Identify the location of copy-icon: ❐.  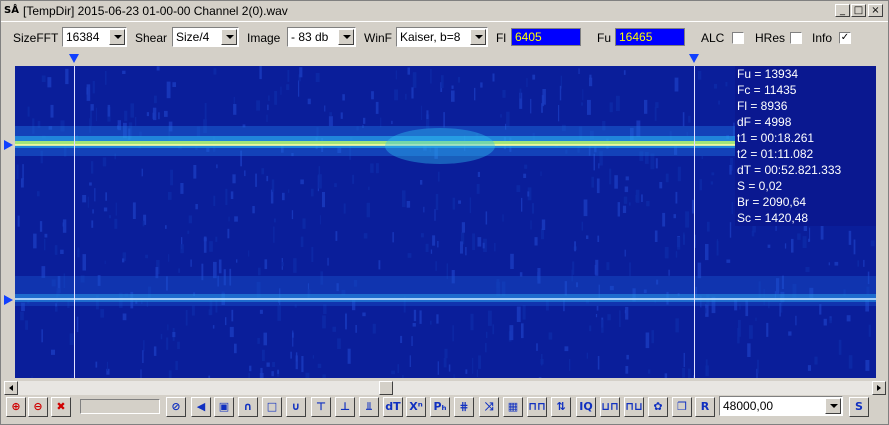
(682, 406).